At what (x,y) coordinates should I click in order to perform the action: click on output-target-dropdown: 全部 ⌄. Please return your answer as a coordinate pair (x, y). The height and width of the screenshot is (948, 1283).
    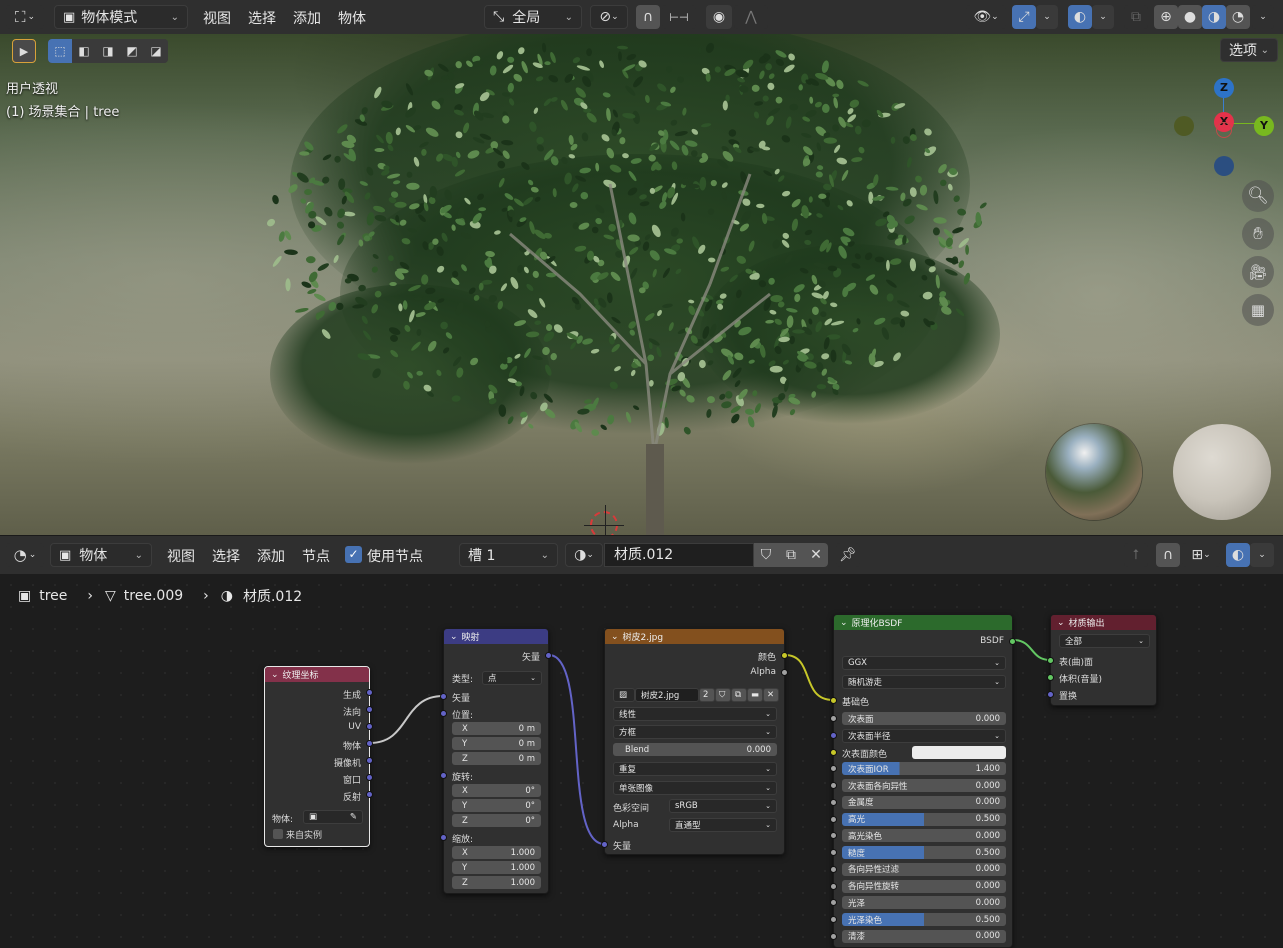
    Looking at the image, I should click on (1104, 641).